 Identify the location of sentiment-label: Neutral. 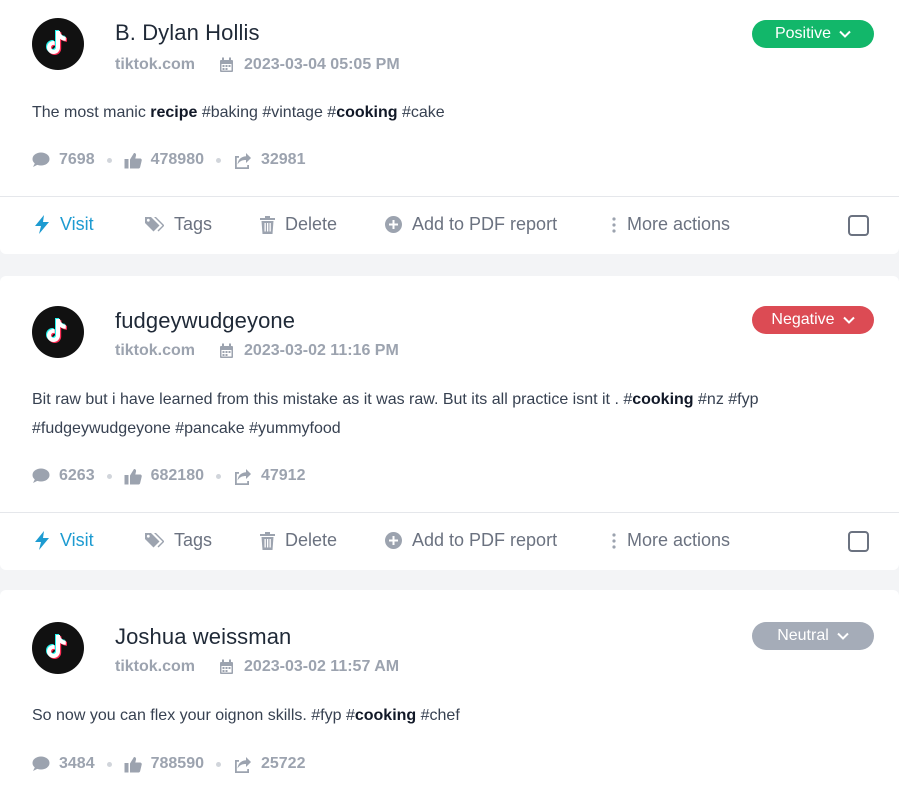
(803, 635).